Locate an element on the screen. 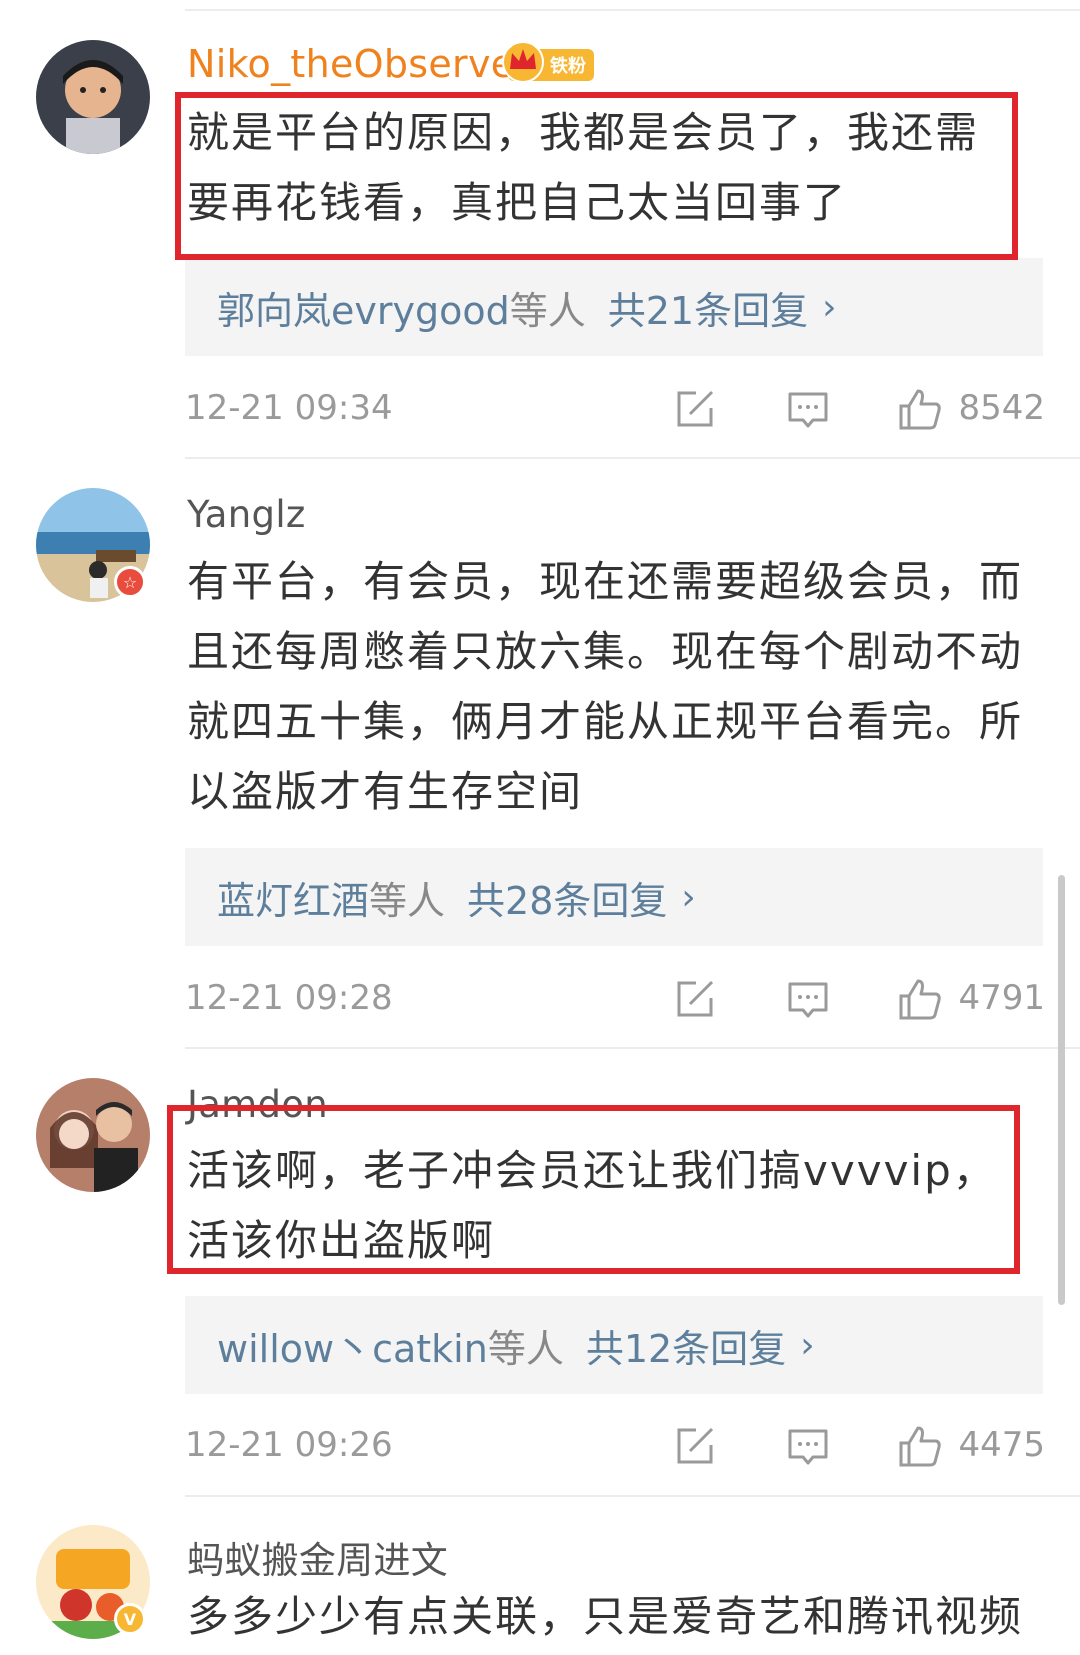 This screenshot has height=1655, width=1080. reply-count: 共12条回复 is located at coordinates (686, 1345).